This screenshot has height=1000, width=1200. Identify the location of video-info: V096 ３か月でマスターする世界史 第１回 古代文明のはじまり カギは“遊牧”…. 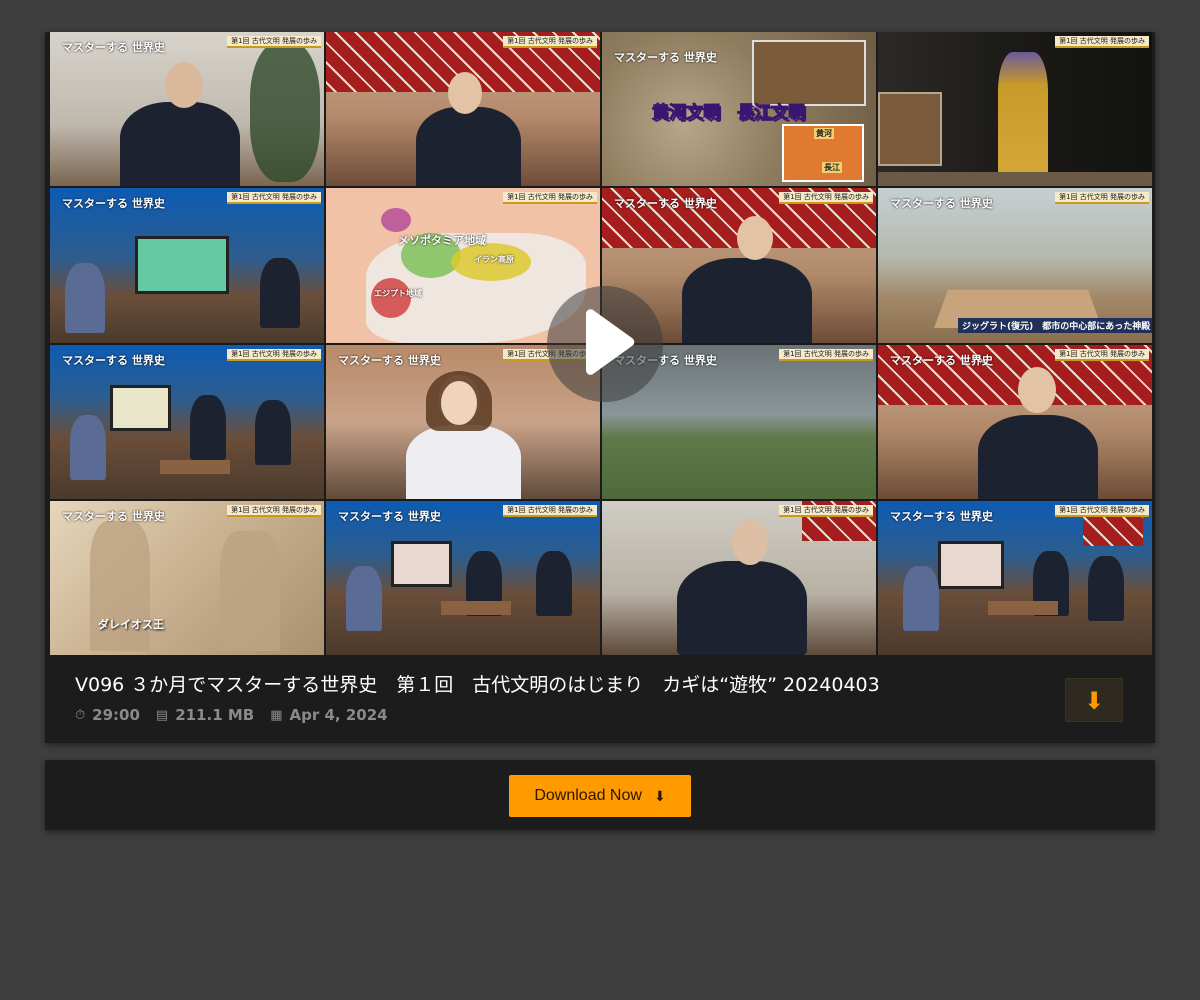
(565, 698).